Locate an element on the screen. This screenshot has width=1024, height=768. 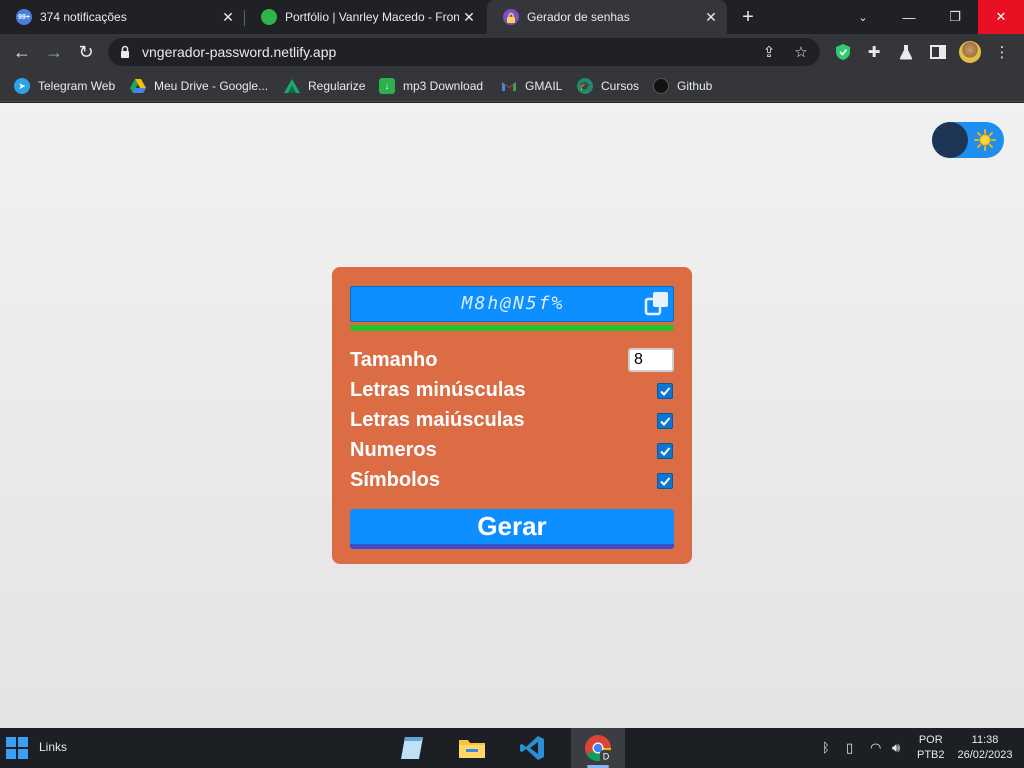
taskbar-chrome: D is located at coordinates (598, 748).